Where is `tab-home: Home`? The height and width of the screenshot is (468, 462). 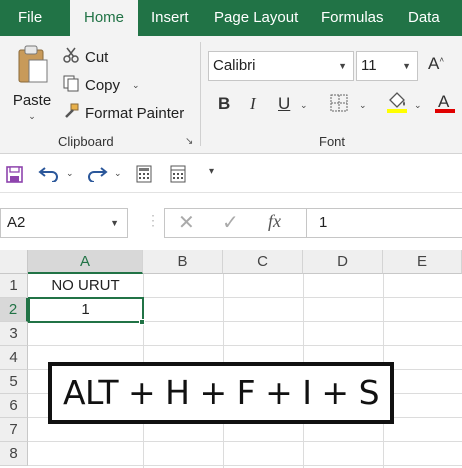
tab-home: Home is located at coordinates (104, 18).